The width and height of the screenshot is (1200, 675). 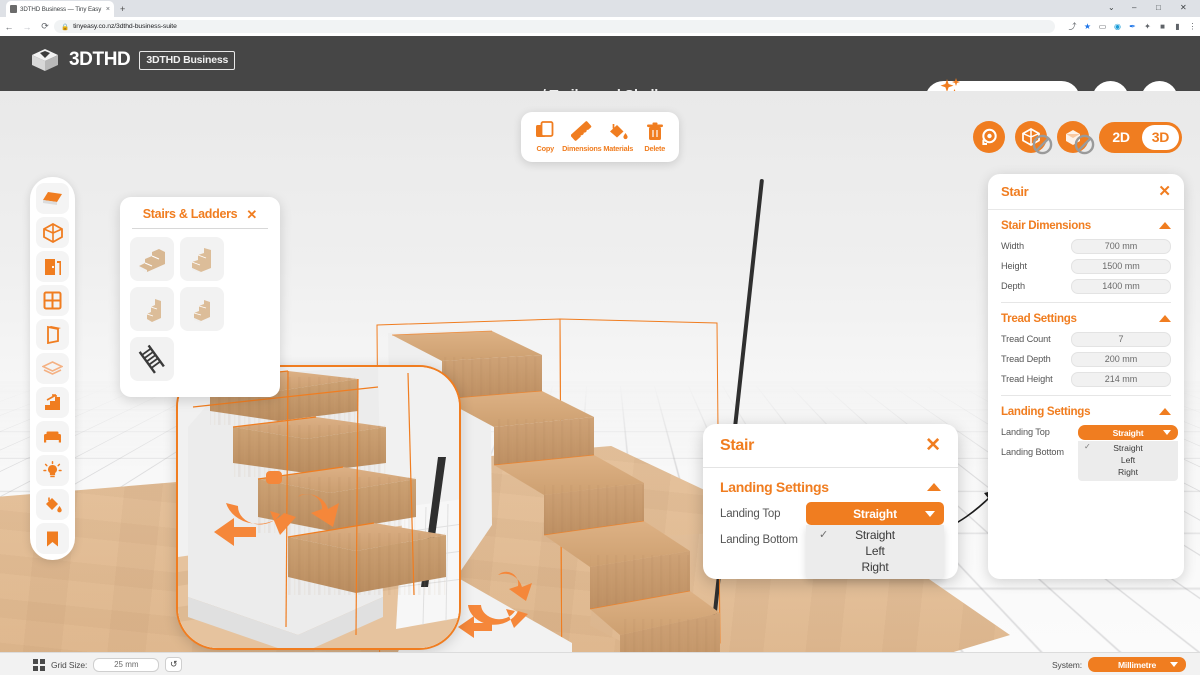 I want to click on ruler-icon, so click(x=581, y=131).